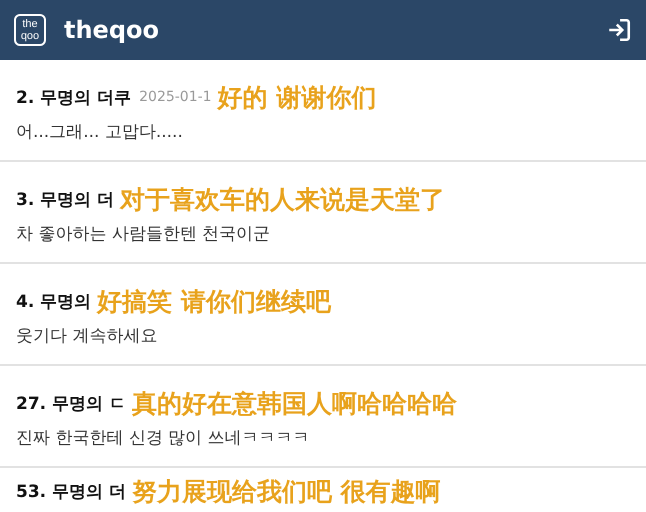 This screenshot has height=512, width=646. Describe the element at coordinates (283, 200) in the screenshot. I see `subtitle-caption: 对于喜欢车的人来说是天堂了` at that location.